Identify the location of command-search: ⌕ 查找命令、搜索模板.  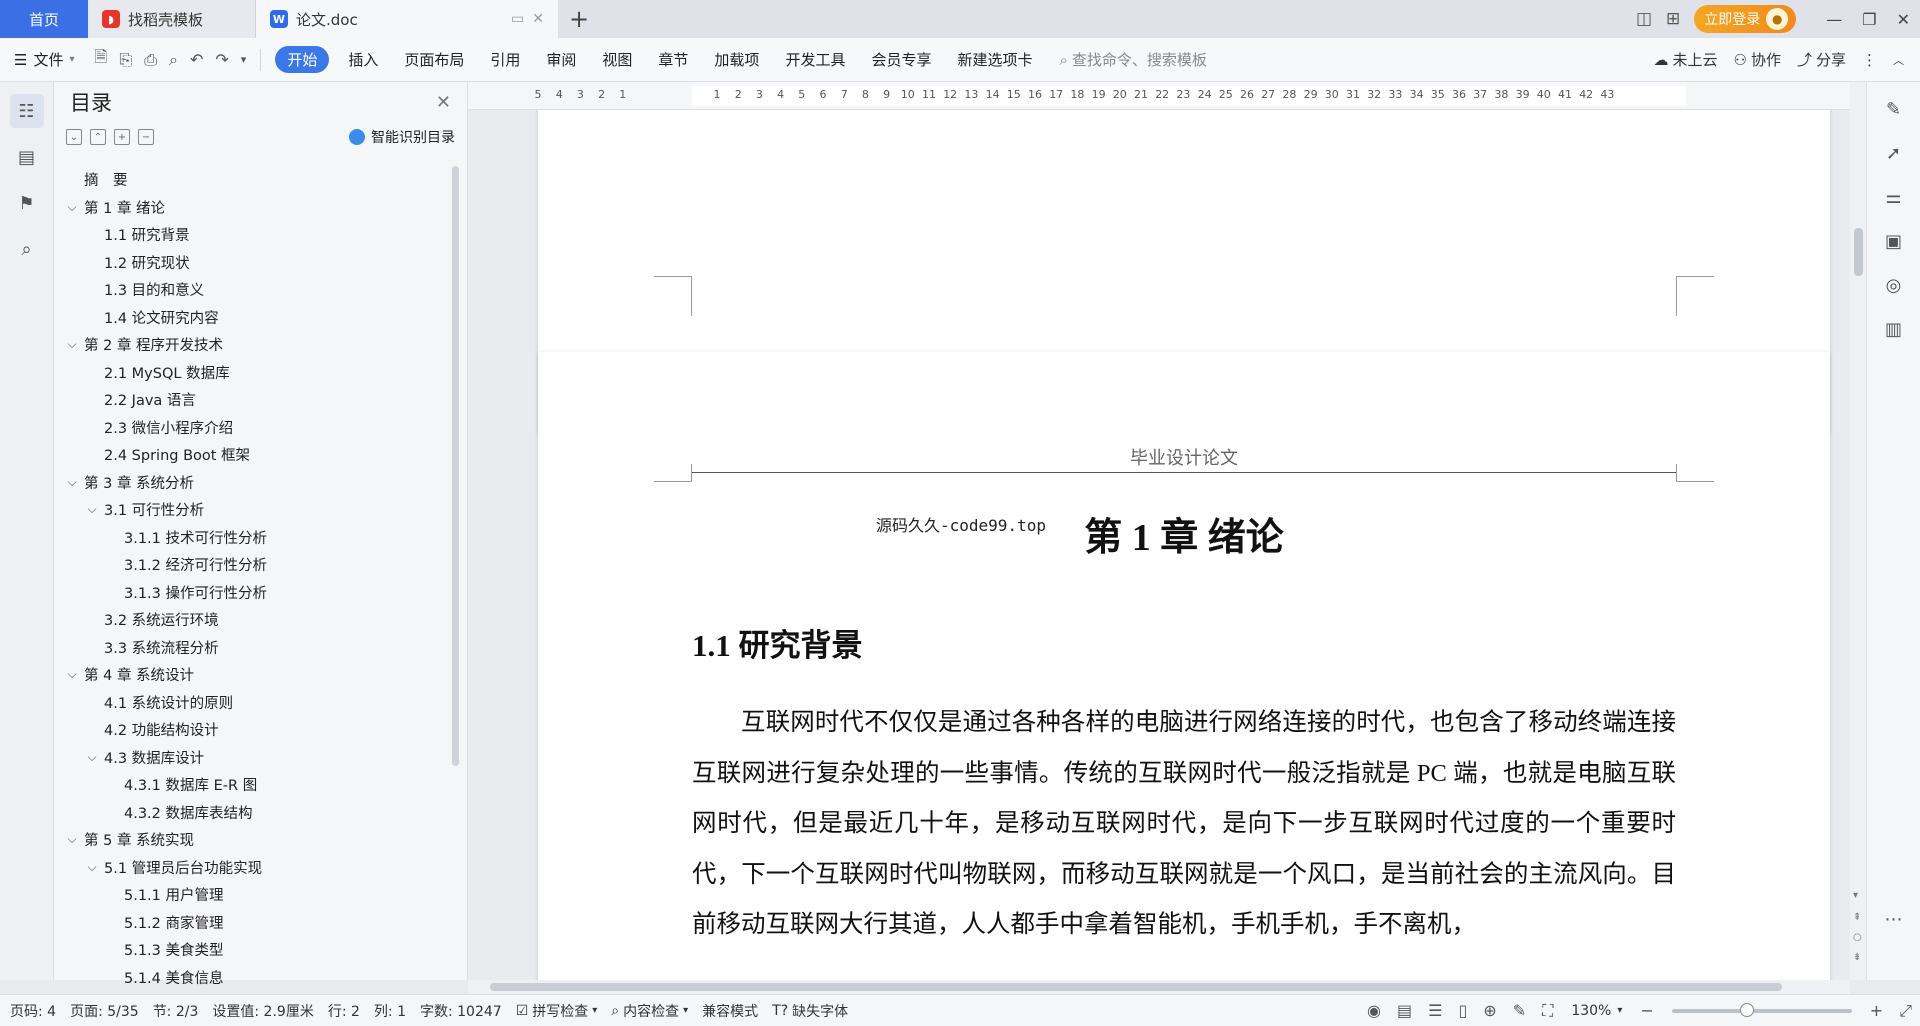
(1132, 59).